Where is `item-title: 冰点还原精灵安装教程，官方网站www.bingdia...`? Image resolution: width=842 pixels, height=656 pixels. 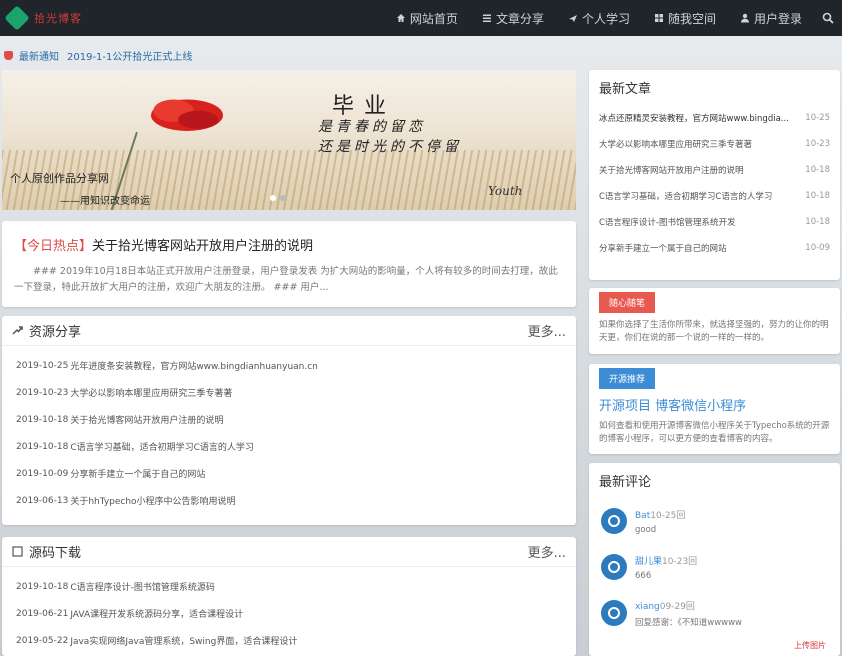 item-title: 冰点还原精灵安装教程，官方网站www.bingdia... is located at coordinates (694, 119).